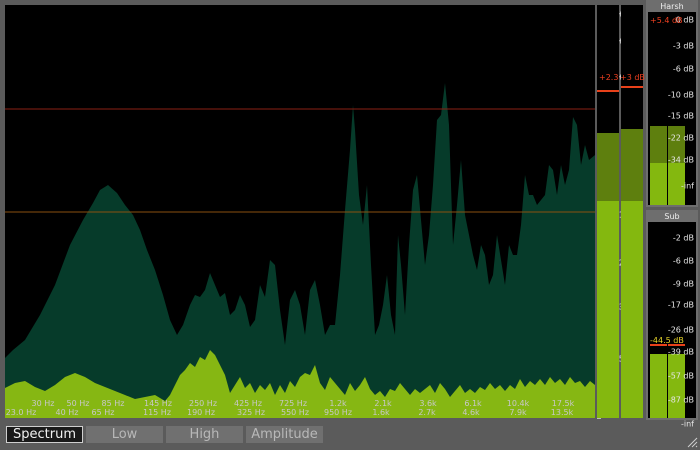  Describe the element at coordinates (676, 320) in the screenshot. I see `sub-meter-right` at that location.